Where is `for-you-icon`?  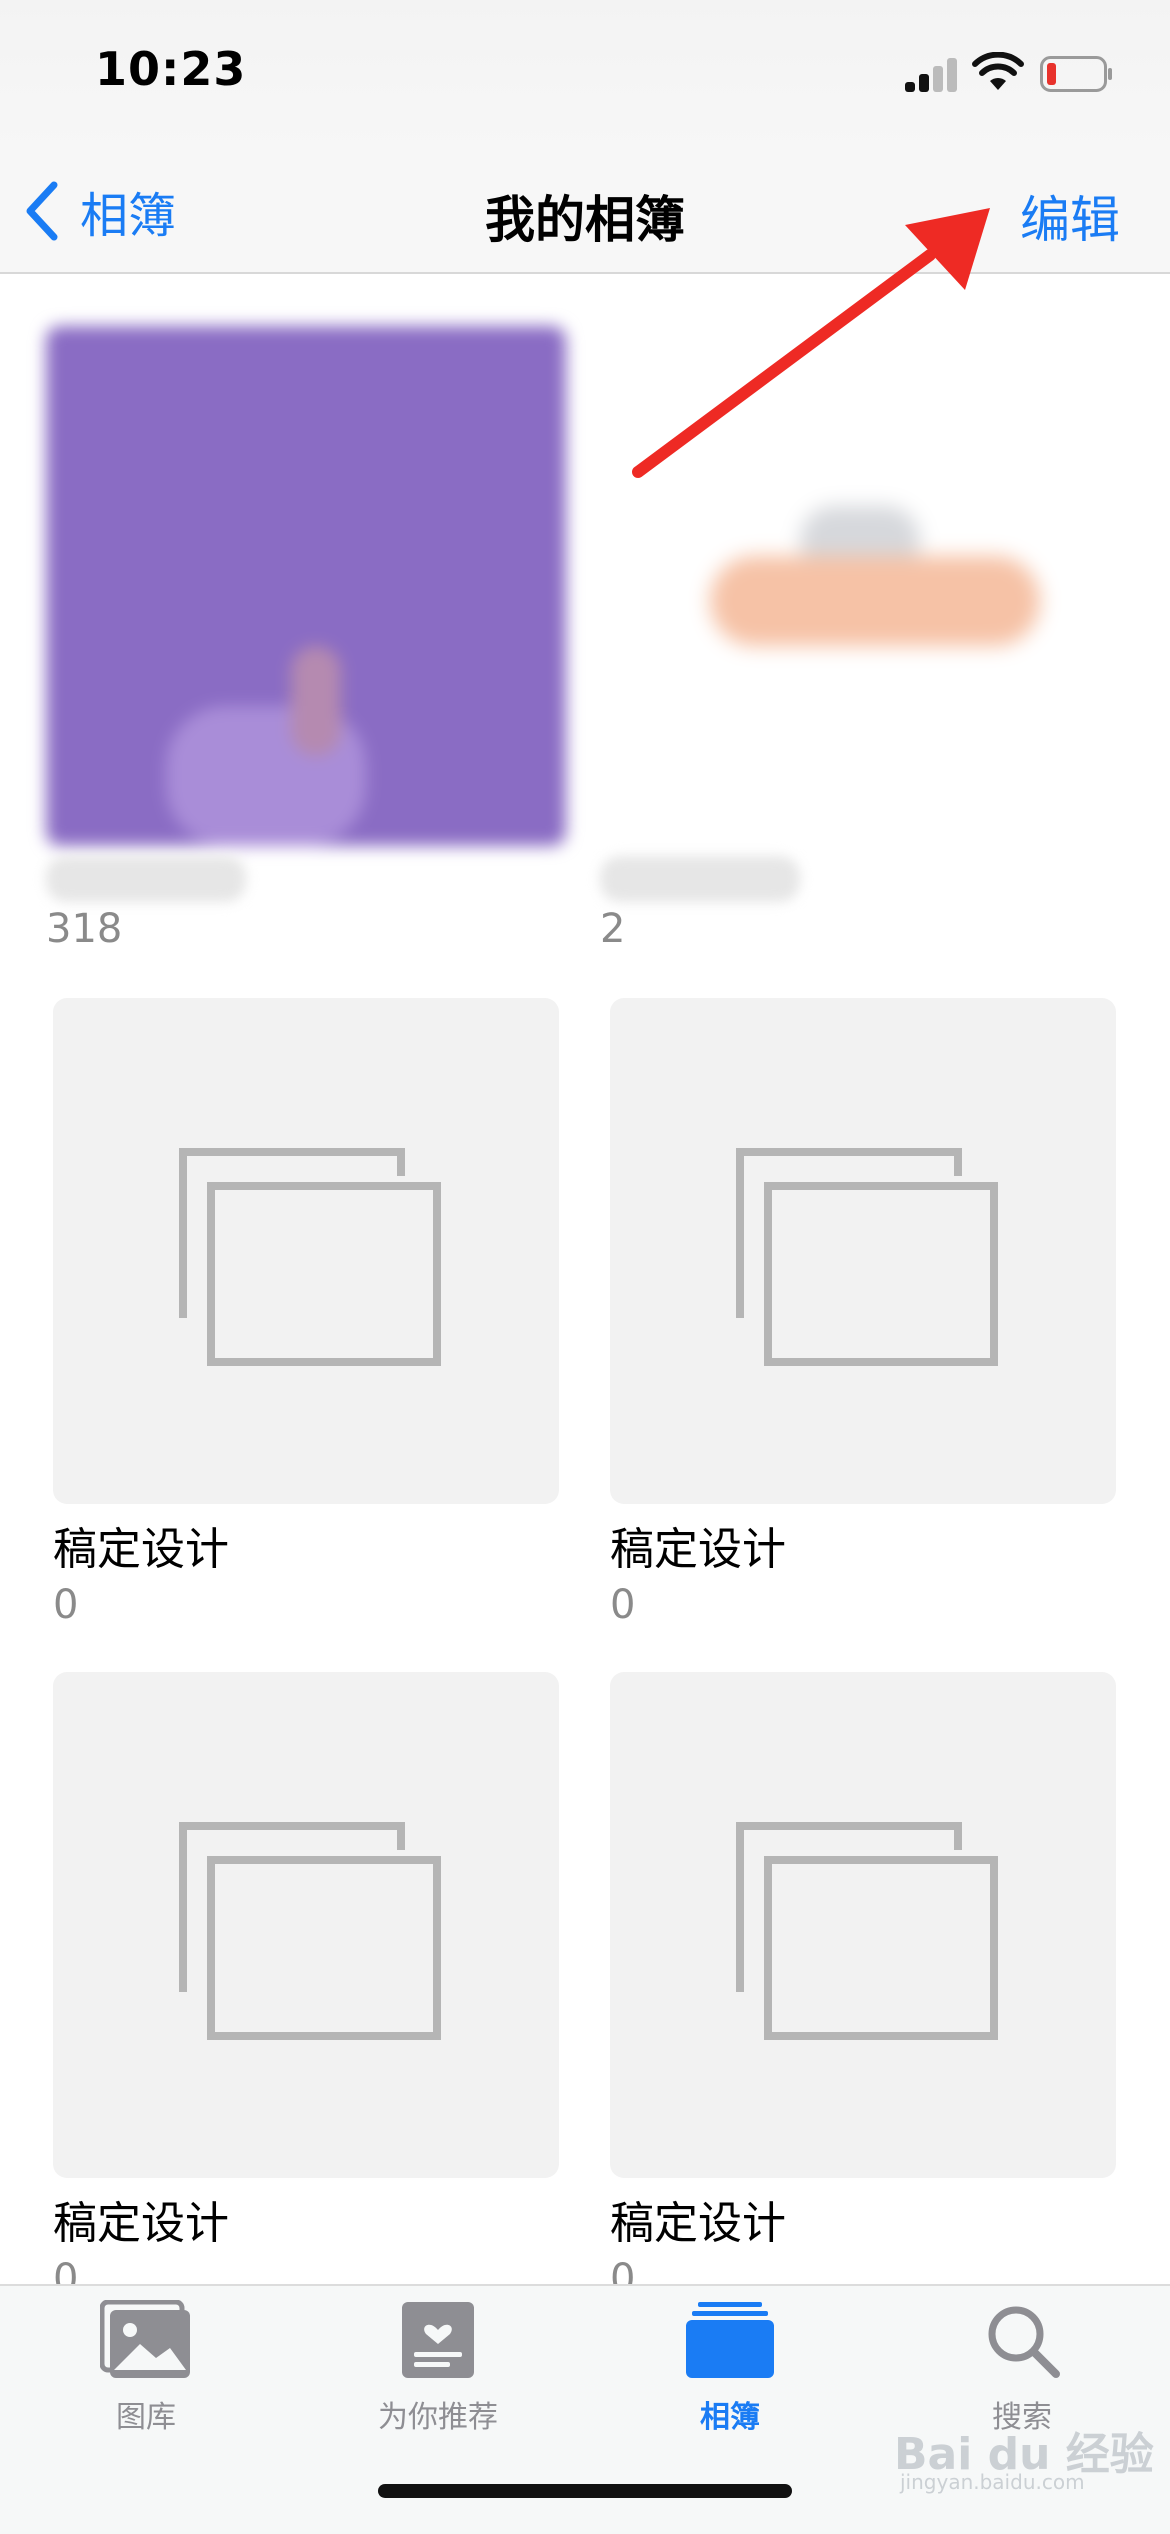 for-you-icon is located at coordinates (438, 2340).